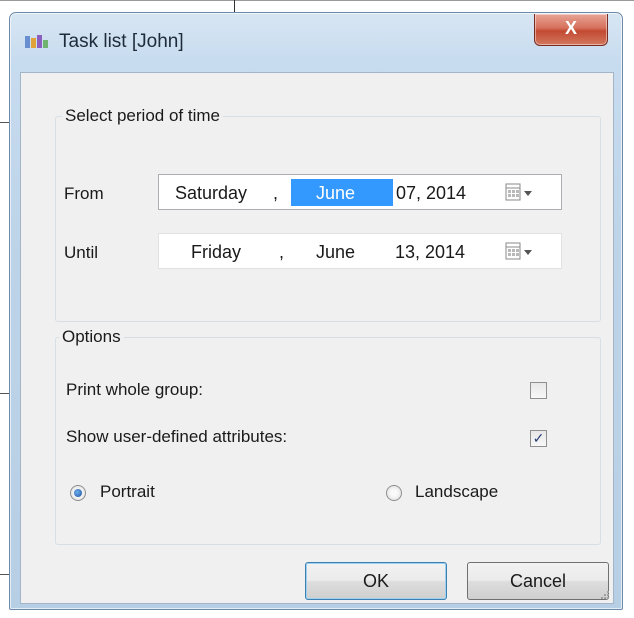  What do you see at coordinates (121, 41) in the screenshot?
I see `window-title: Task list [John]` at bounding box center [121, 41].